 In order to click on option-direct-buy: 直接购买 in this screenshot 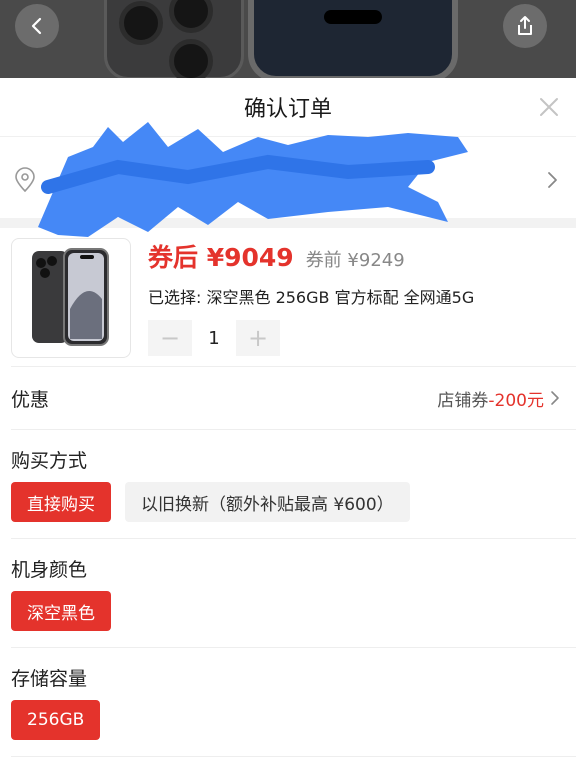, I will do `click(61, 502)`.